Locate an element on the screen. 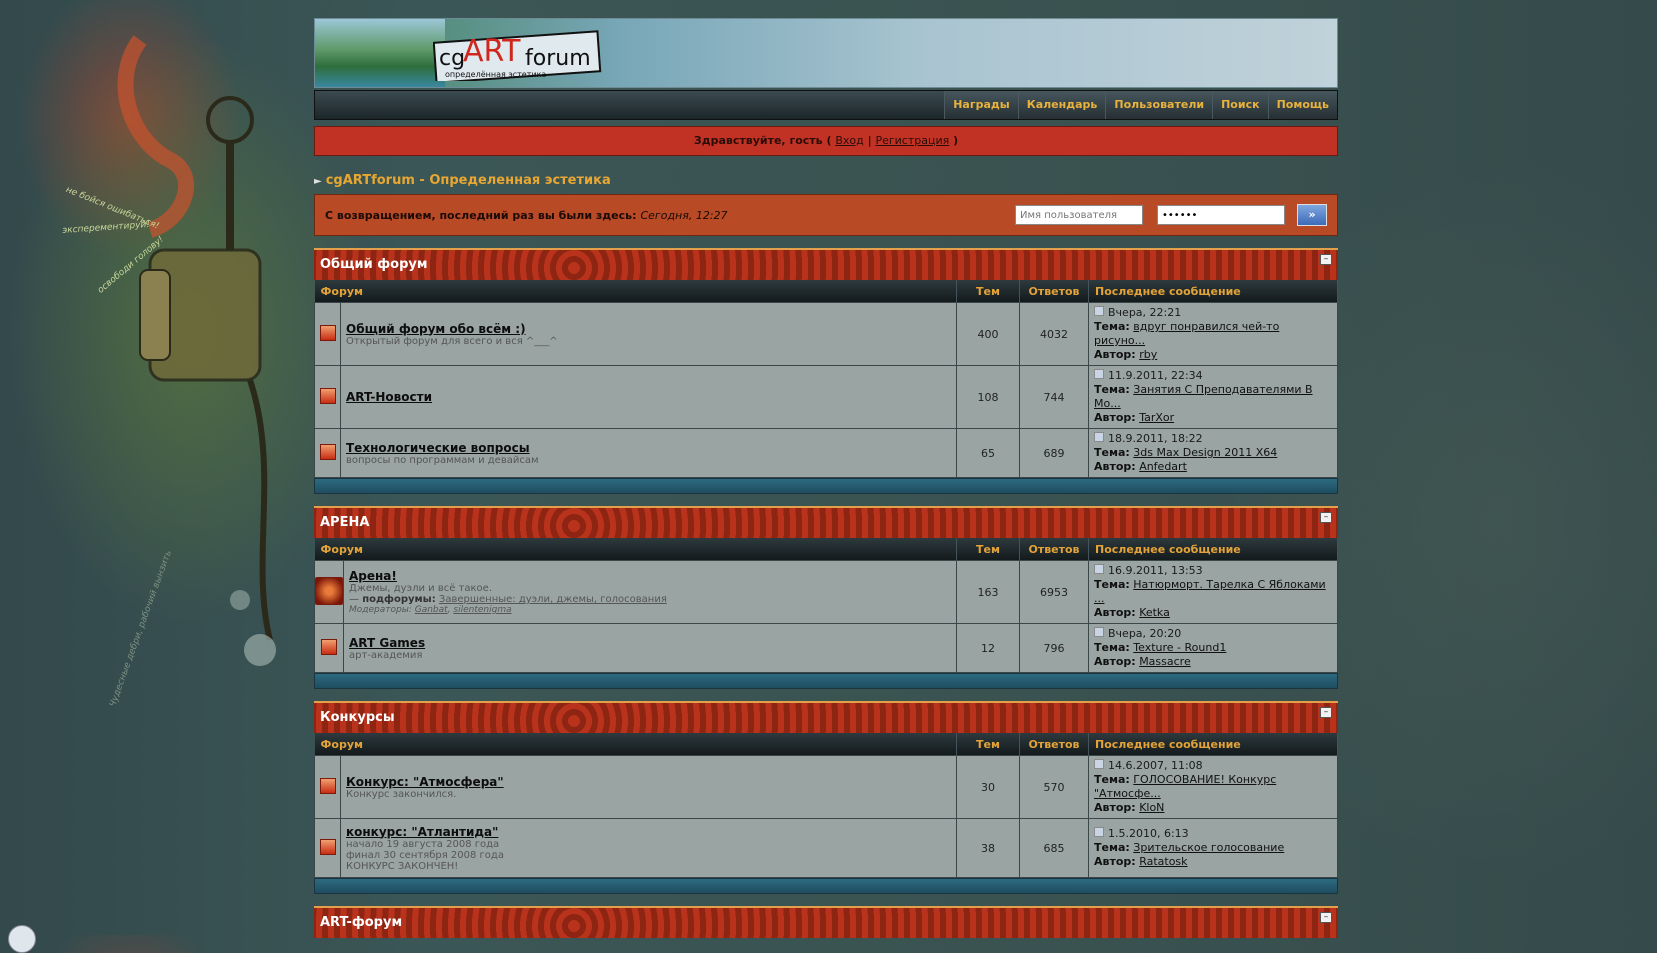 Image resolution: width=1657 pixels, height=953 pixels. logo-forum: forum is located at coordinates (558, 58).